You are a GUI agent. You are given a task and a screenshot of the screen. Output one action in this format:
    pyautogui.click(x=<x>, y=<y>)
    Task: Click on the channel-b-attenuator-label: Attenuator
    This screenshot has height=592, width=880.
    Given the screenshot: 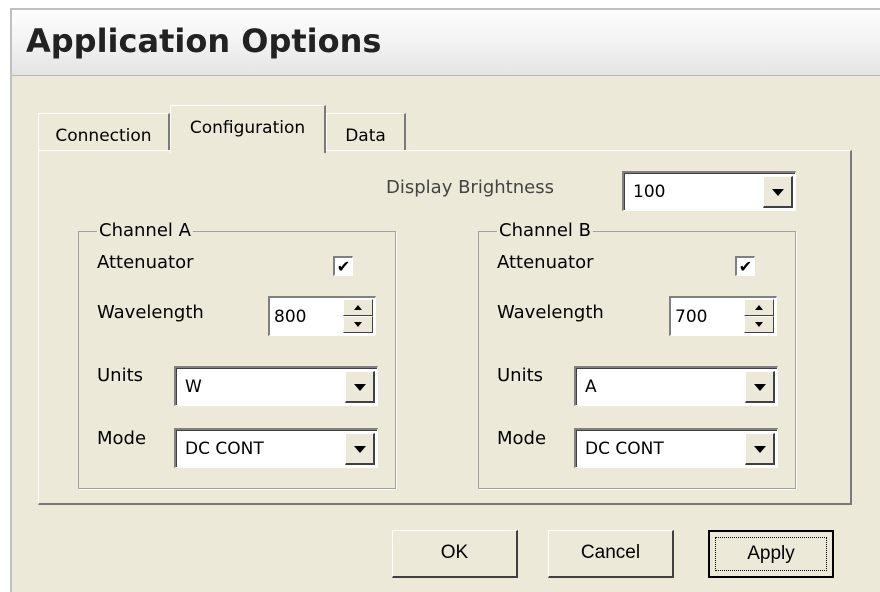 What is the action you would take?
    pyautogui.click(x=545, y=262)
    